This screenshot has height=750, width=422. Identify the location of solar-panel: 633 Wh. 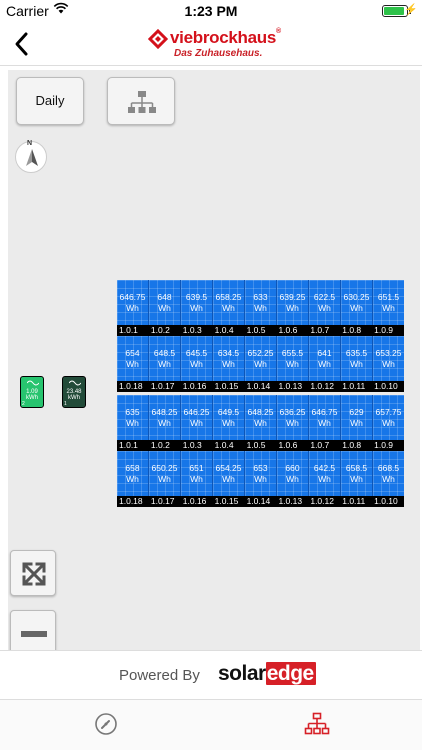
(261, 302).